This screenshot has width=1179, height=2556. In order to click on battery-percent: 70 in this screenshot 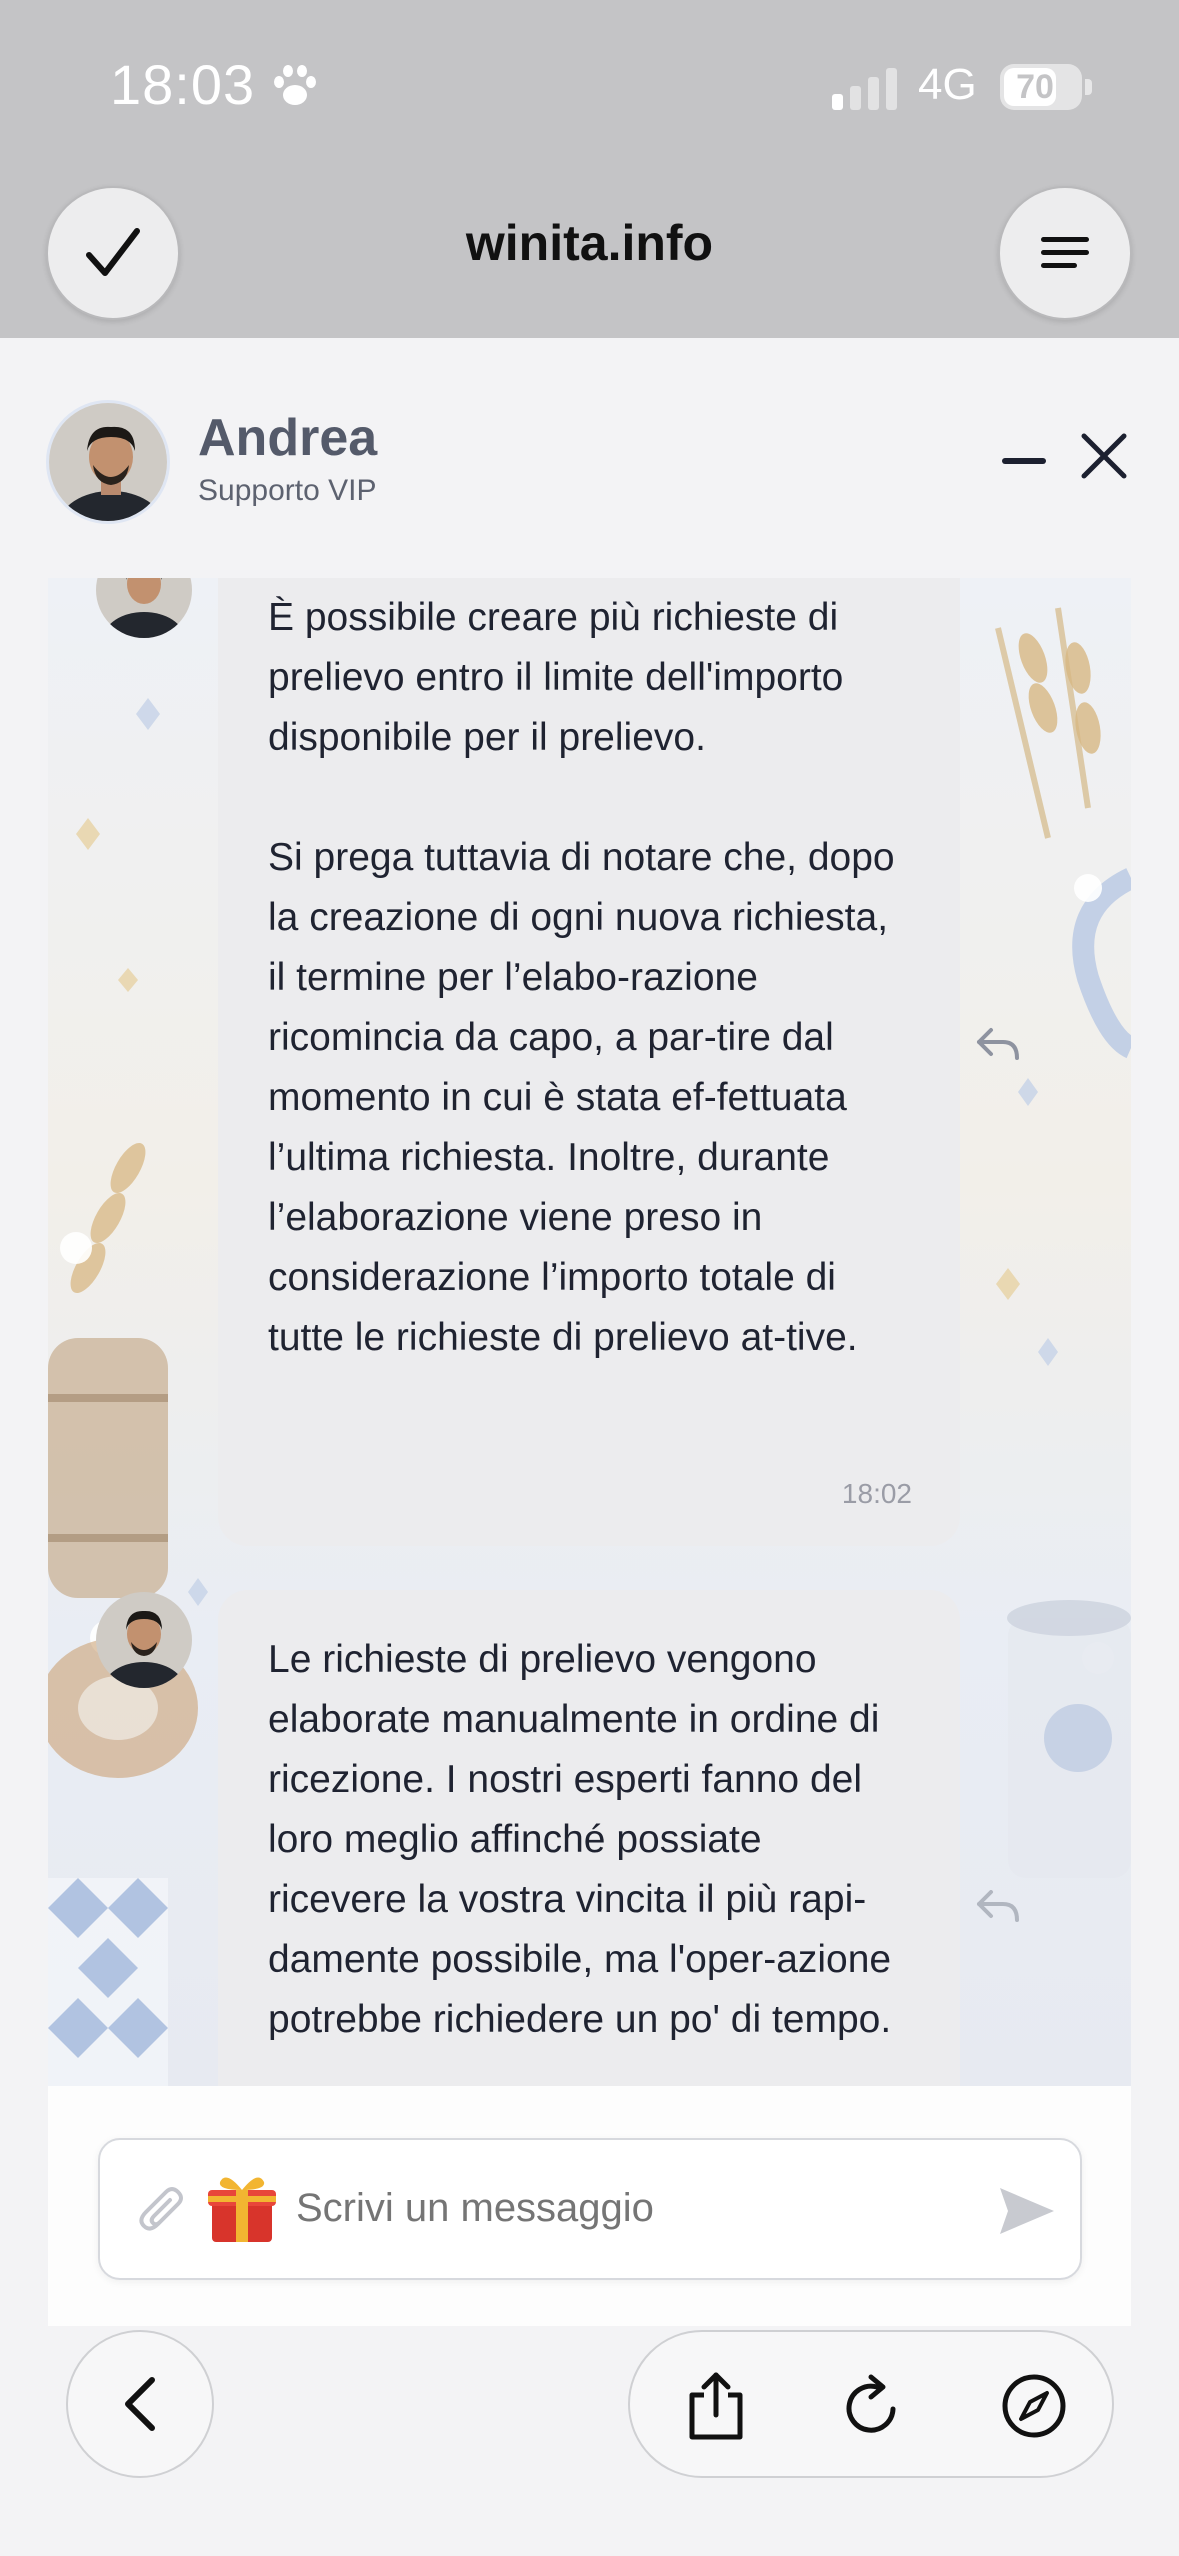, I will do `click(1035, 87)`.